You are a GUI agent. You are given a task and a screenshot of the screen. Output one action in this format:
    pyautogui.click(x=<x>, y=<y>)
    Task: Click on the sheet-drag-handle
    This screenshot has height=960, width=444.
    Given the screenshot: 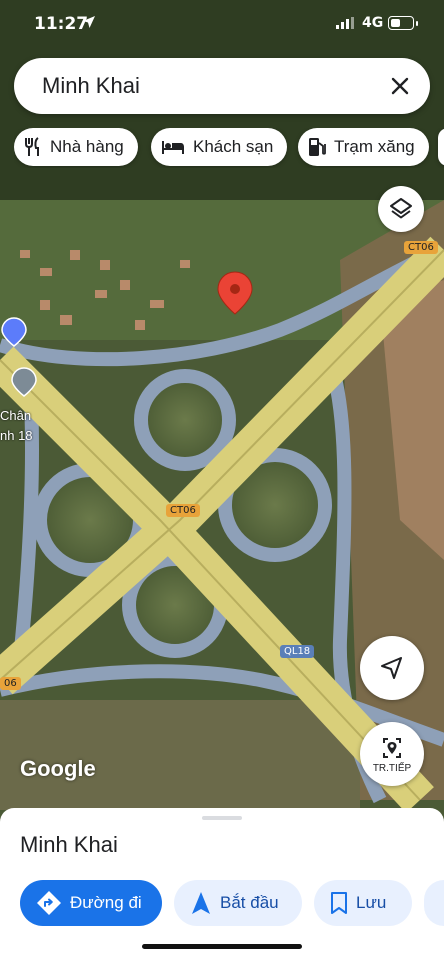 What is the action you would take?
    pyautogui.click(x=222, y=818)
    